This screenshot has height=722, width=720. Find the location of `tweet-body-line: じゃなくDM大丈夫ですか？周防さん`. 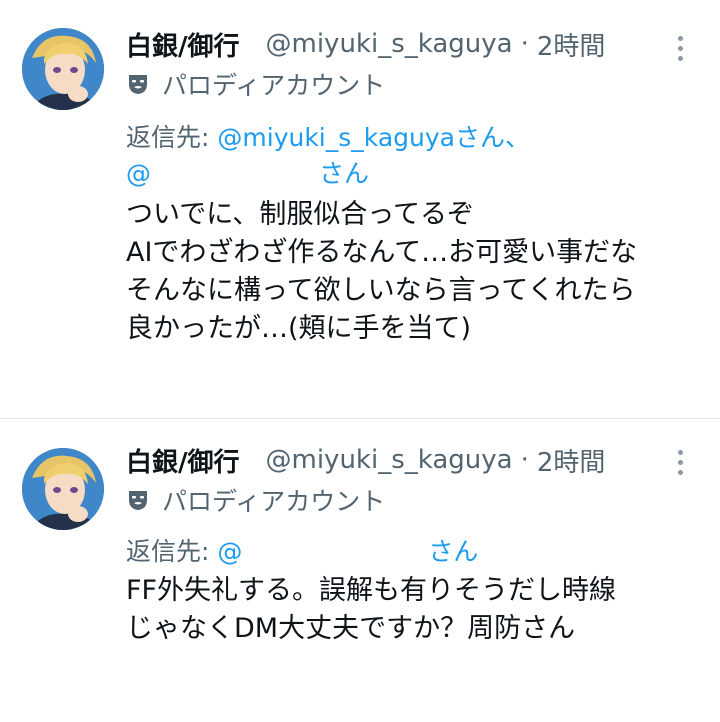

tweet-body-line: じゃなくDM大丈夫ですか？周防さん is located at coordinates (351, 628).